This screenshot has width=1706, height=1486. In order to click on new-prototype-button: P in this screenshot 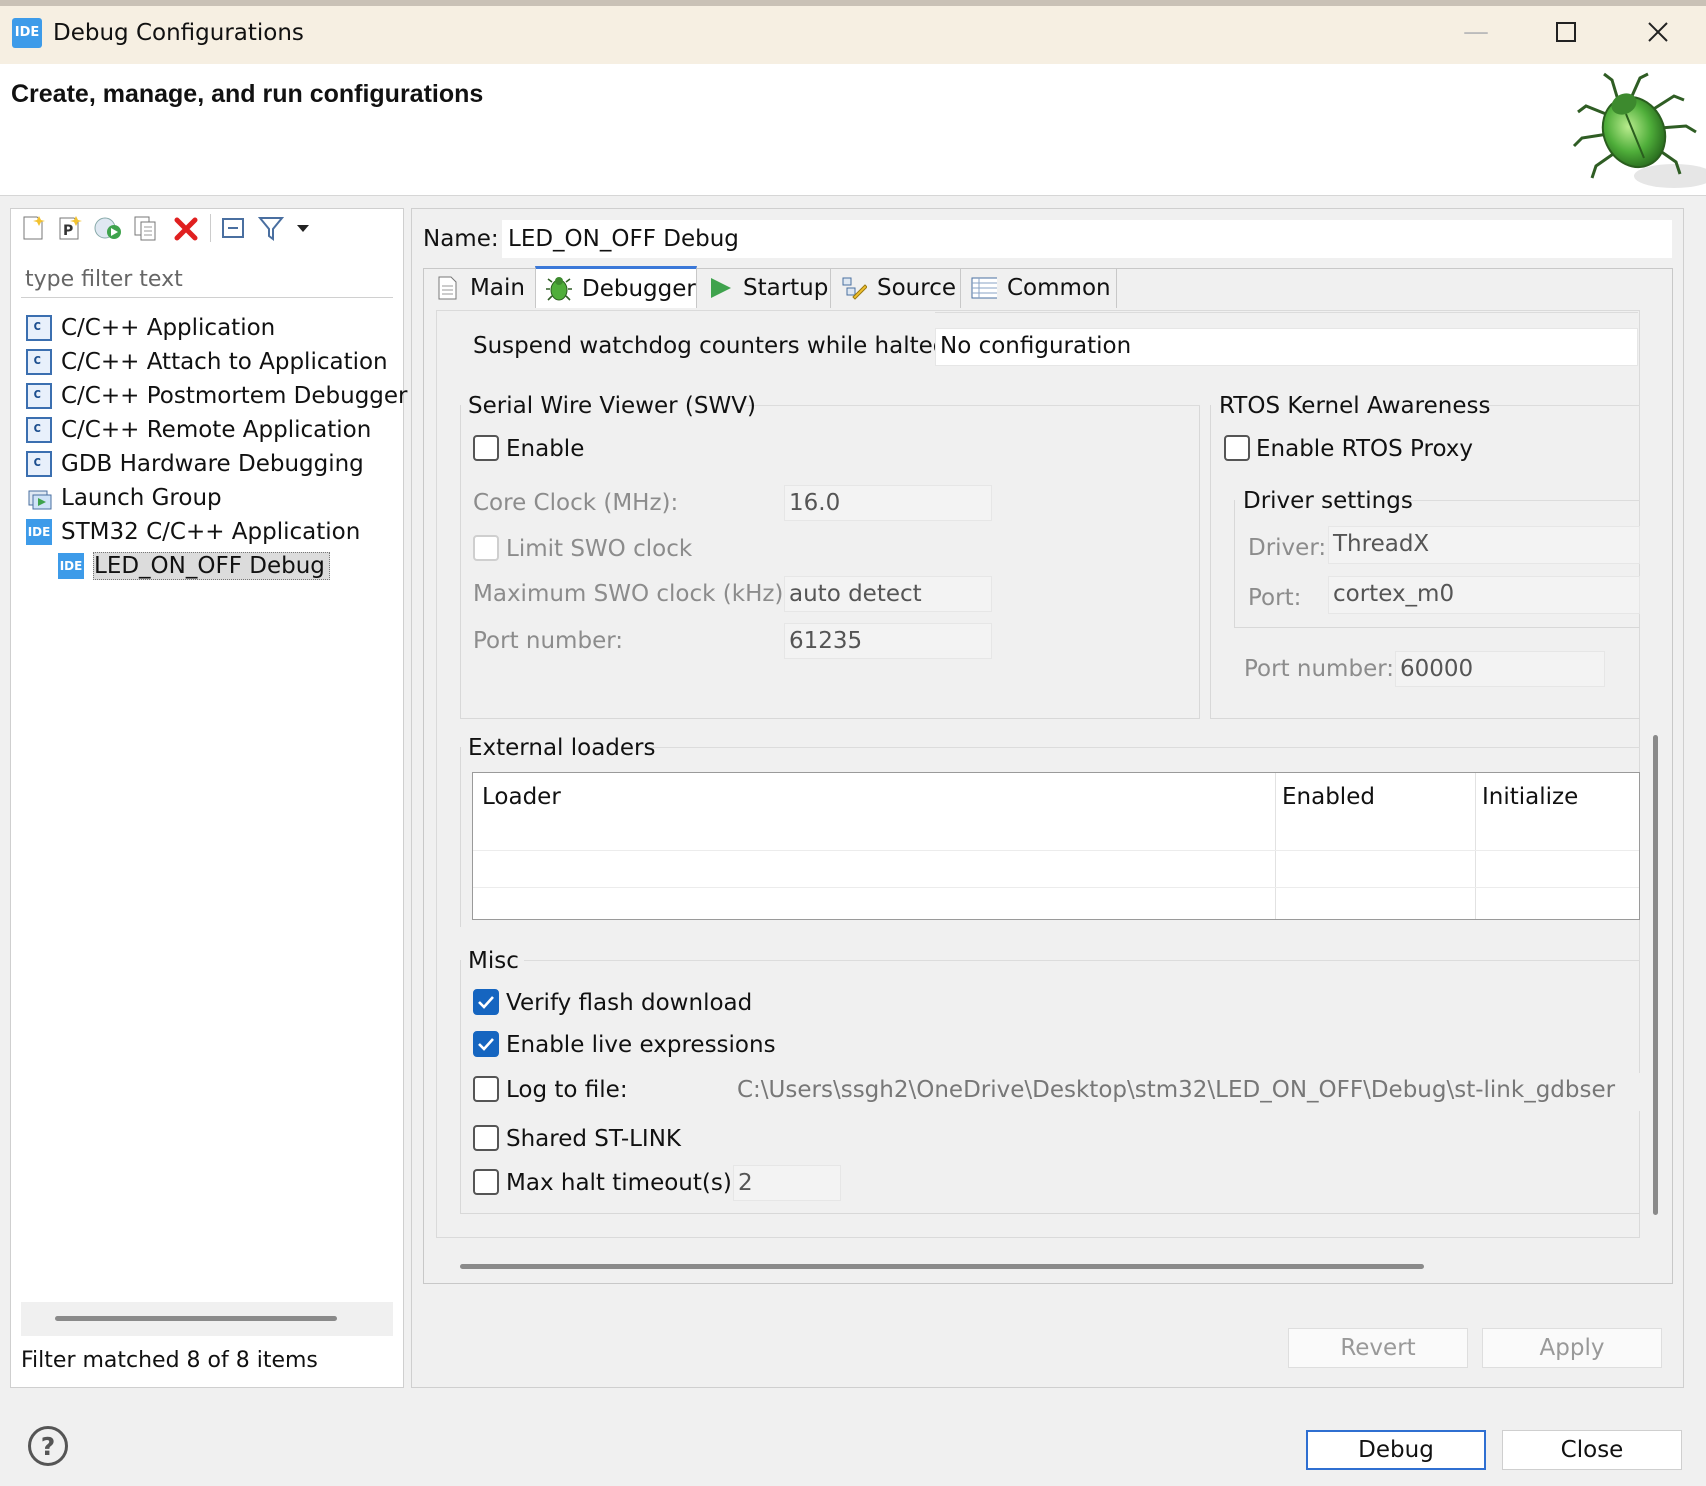, I will do `click(70, 228)`.